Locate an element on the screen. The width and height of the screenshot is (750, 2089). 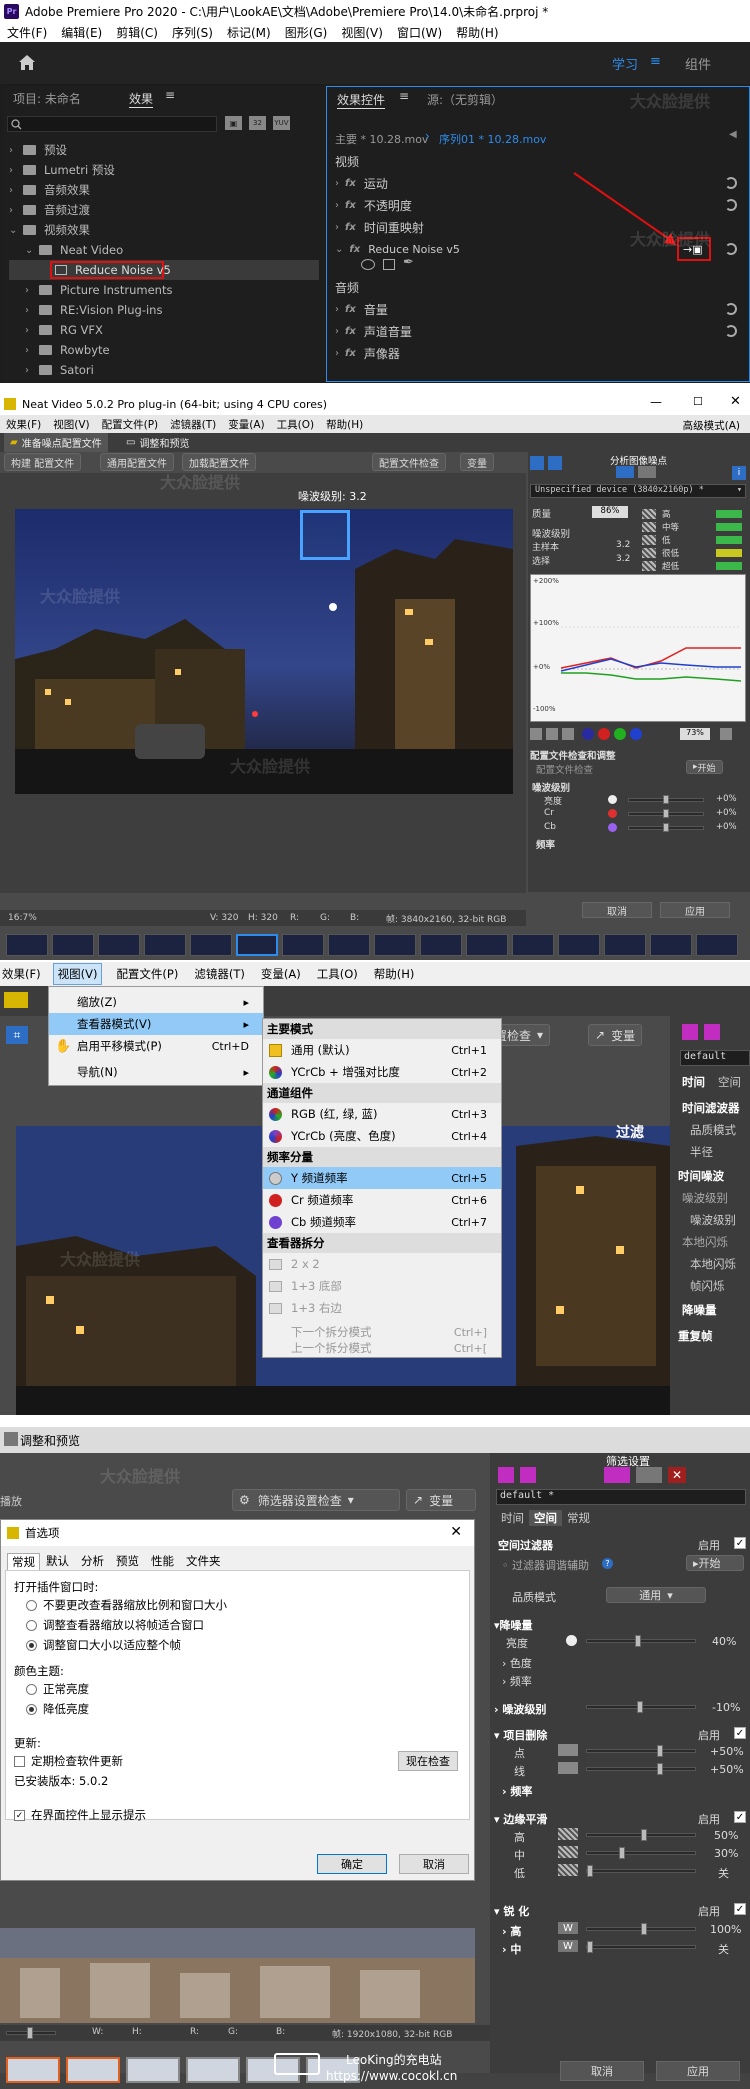
ok-button: 确定 is located at coordinates (352, 1864).